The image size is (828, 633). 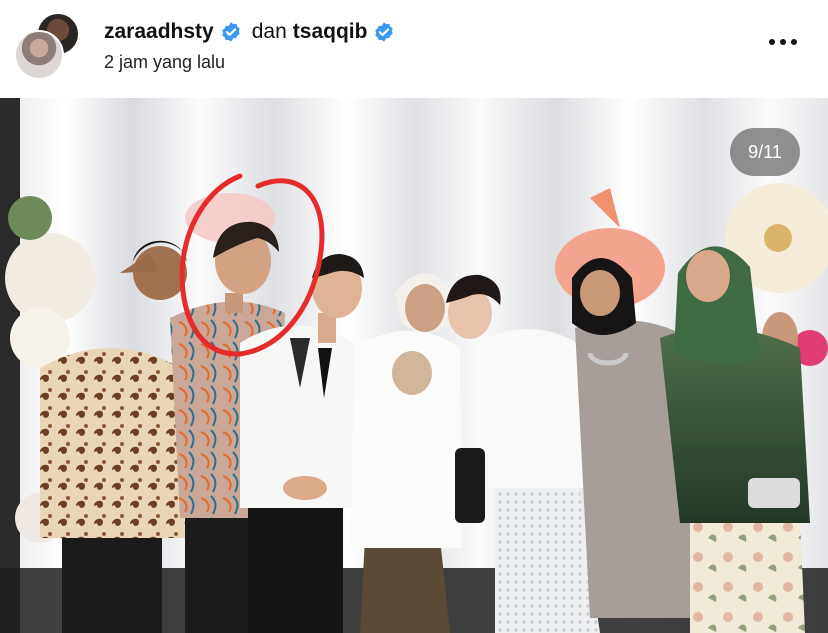 What do you see at coordinates (330, 32) in the screenshot?
I see `username-tsaqqib: tsaqqib` at bounding box center [330, 32].